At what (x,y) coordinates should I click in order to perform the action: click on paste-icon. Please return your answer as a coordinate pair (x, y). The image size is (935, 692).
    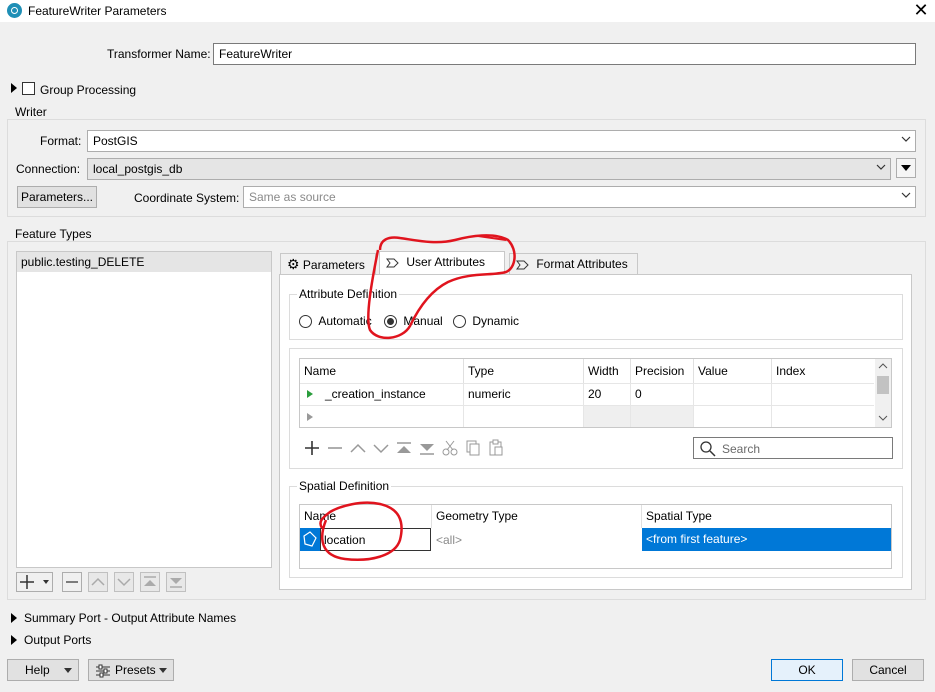
    Looking at the image, I should click on (496, 449).